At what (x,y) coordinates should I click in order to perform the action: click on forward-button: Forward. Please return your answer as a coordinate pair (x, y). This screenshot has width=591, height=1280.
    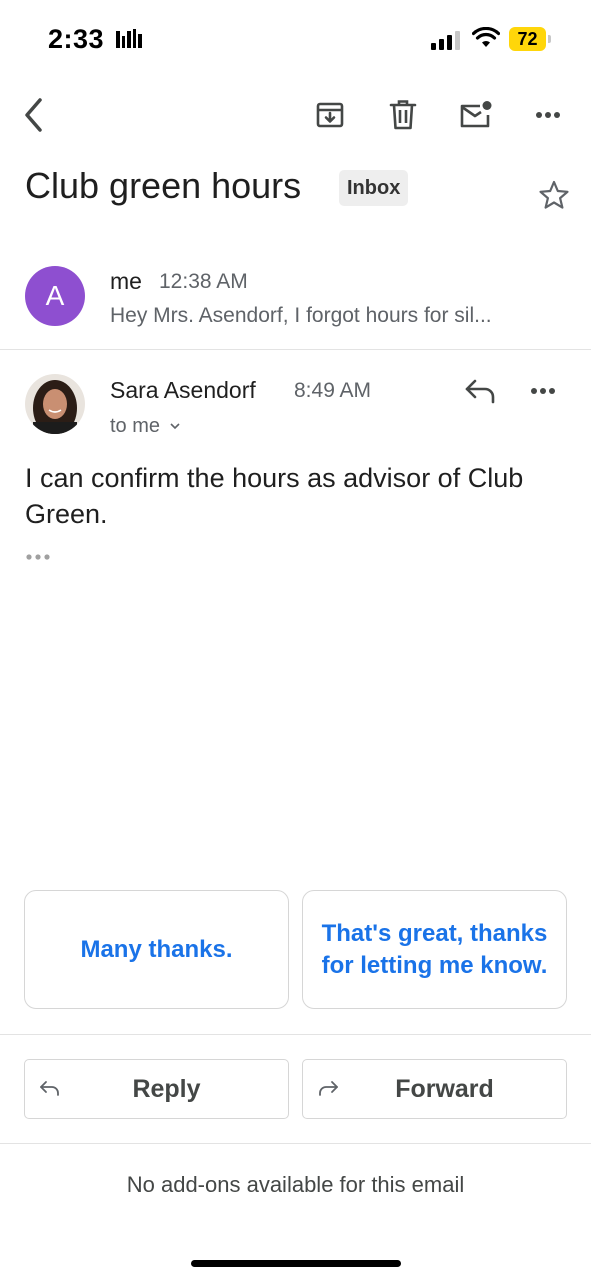
    Looking at the image, I should click on (434, 1089).